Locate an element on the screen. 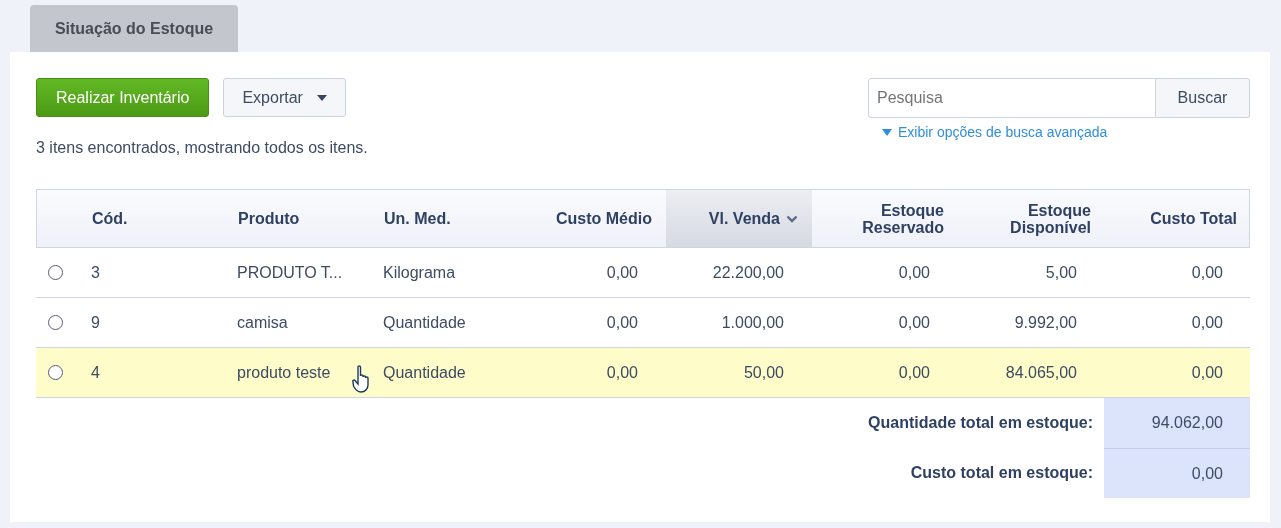 This screenshot has width=1281, height=528. search-field: Pesquisa is located at coordinates (1012, 98).